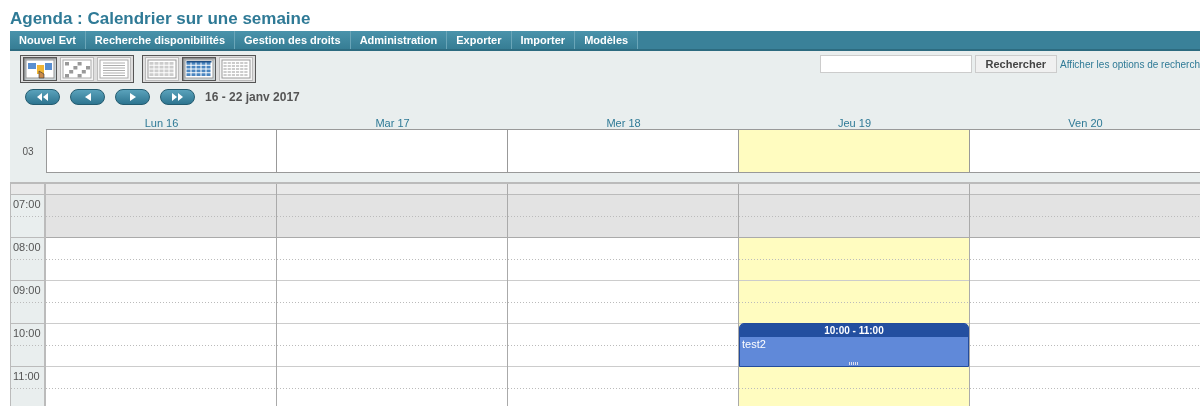  I want to click on prev-button, so click(87, 97).